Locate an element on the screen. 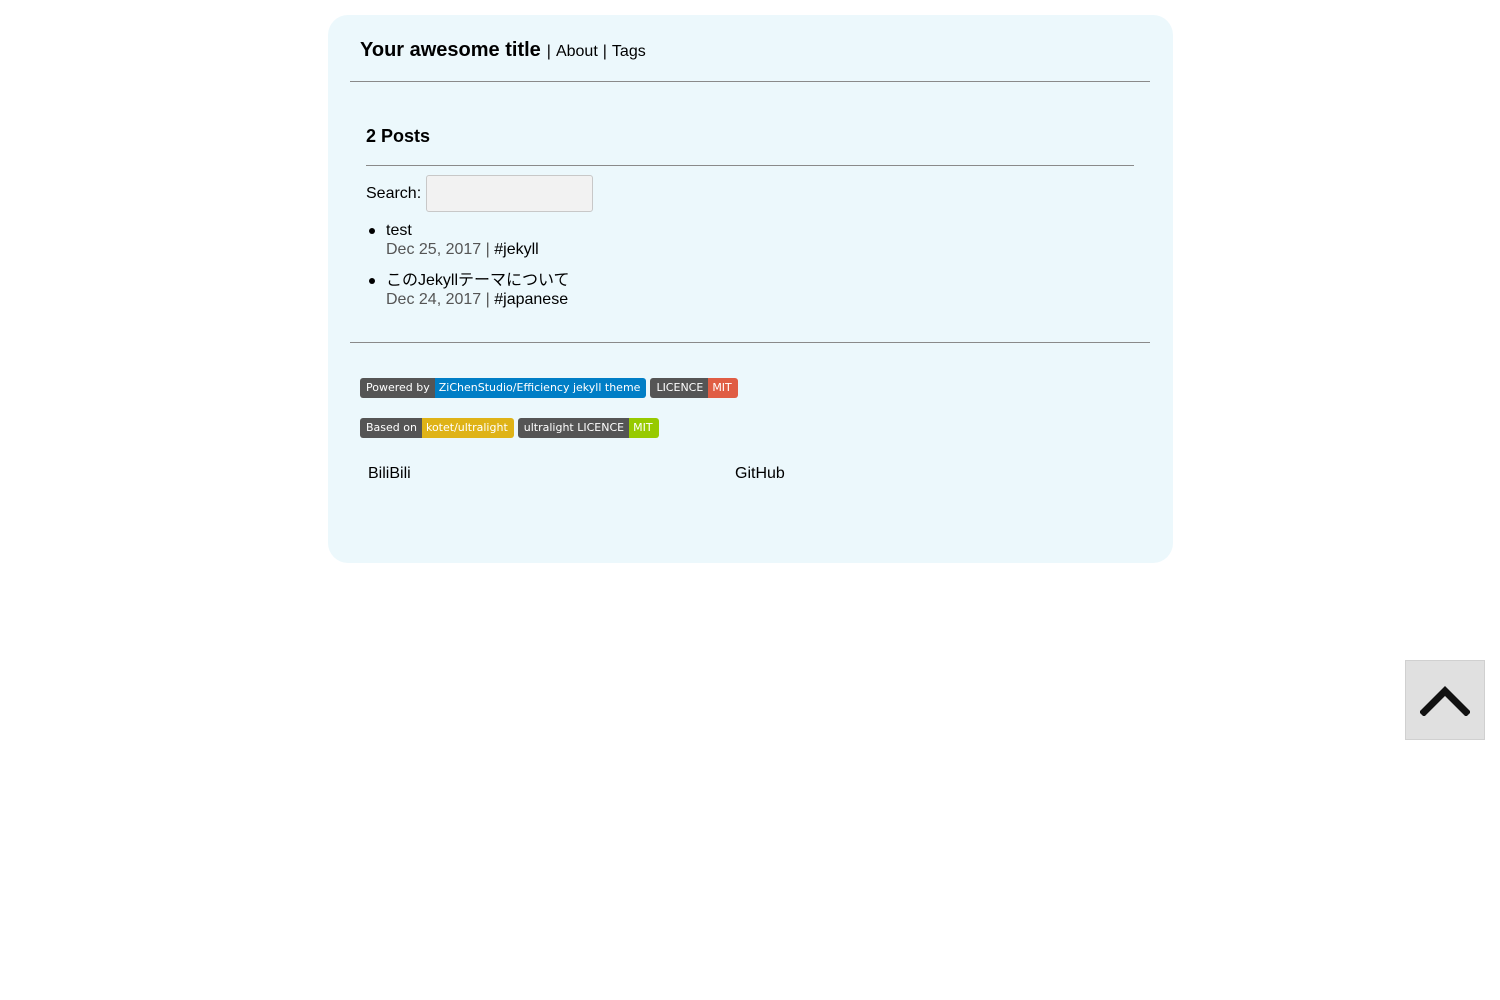  post-date: Dec 24, 2017 is located at coordinates (434, 299).